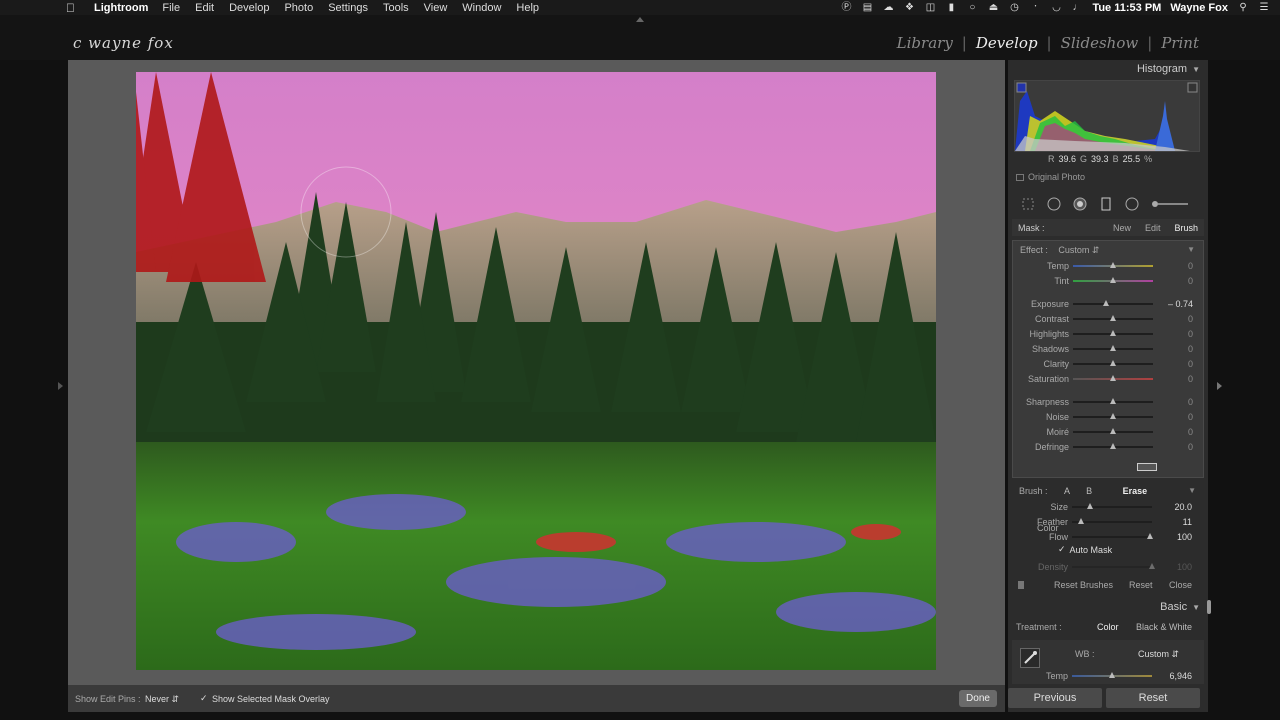  Describe the element at coordinates (1035, 7) in the screenshot. I see `bluetooth-icon: ᛫` at that location.